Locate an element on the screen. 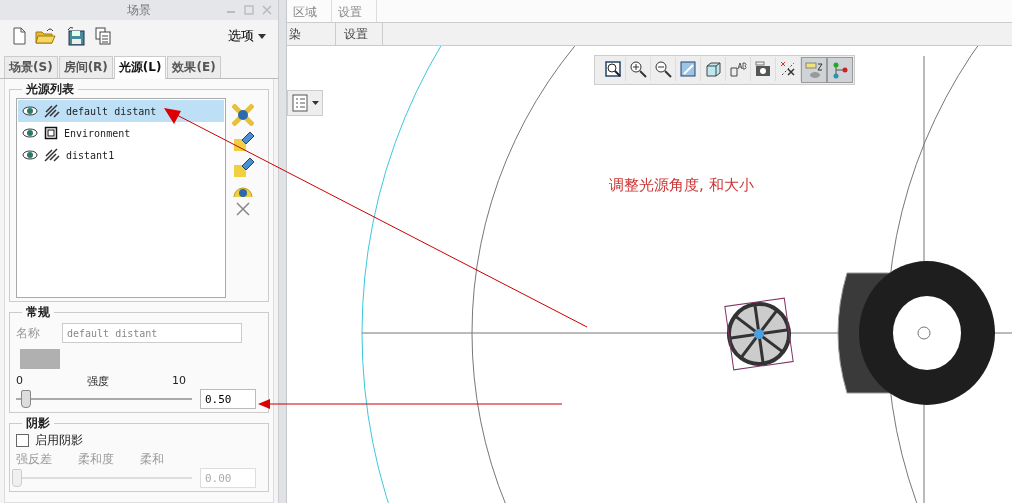 Image resolution: width=1012 pixels, height=503 pixels. annotation-text: 调整光源角度, 和大小 is located at coordinates (681, 185).